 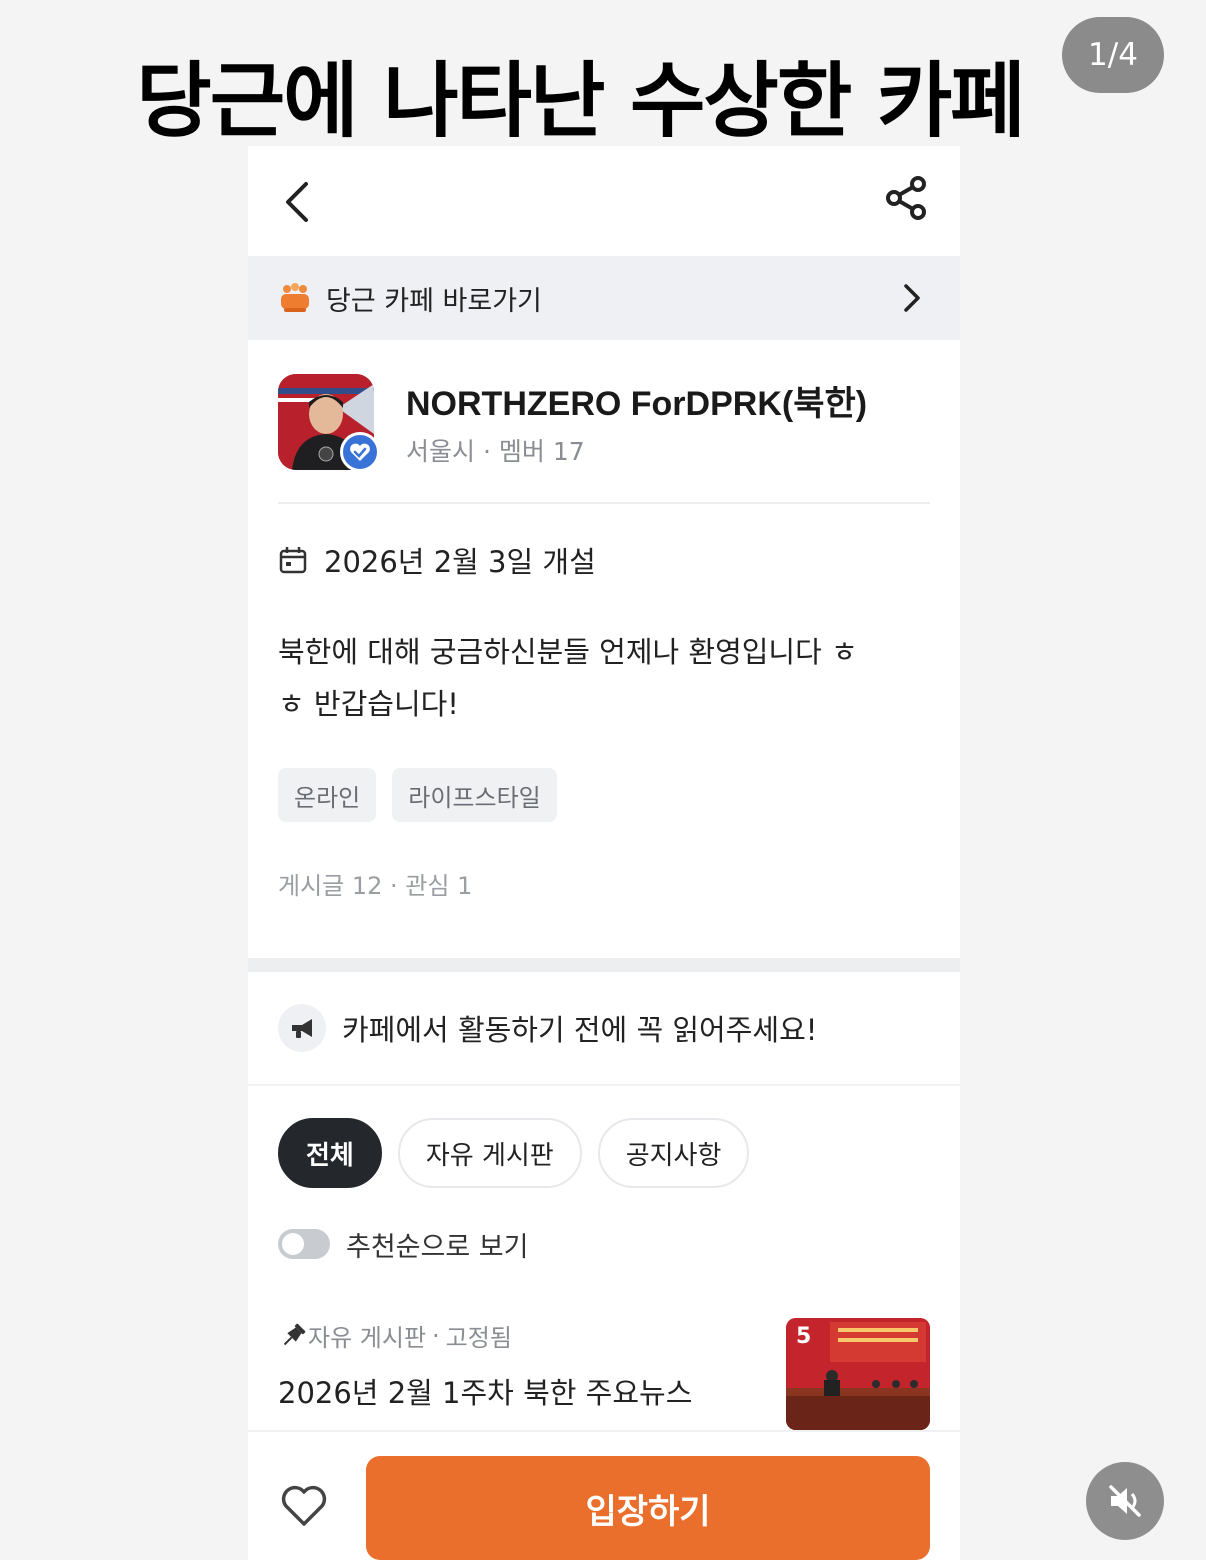 What do you see at coordinates (804, 1336) in the screenshot?
I see `thumbnail-image-count: 5` at bounding box center [804, 1336].